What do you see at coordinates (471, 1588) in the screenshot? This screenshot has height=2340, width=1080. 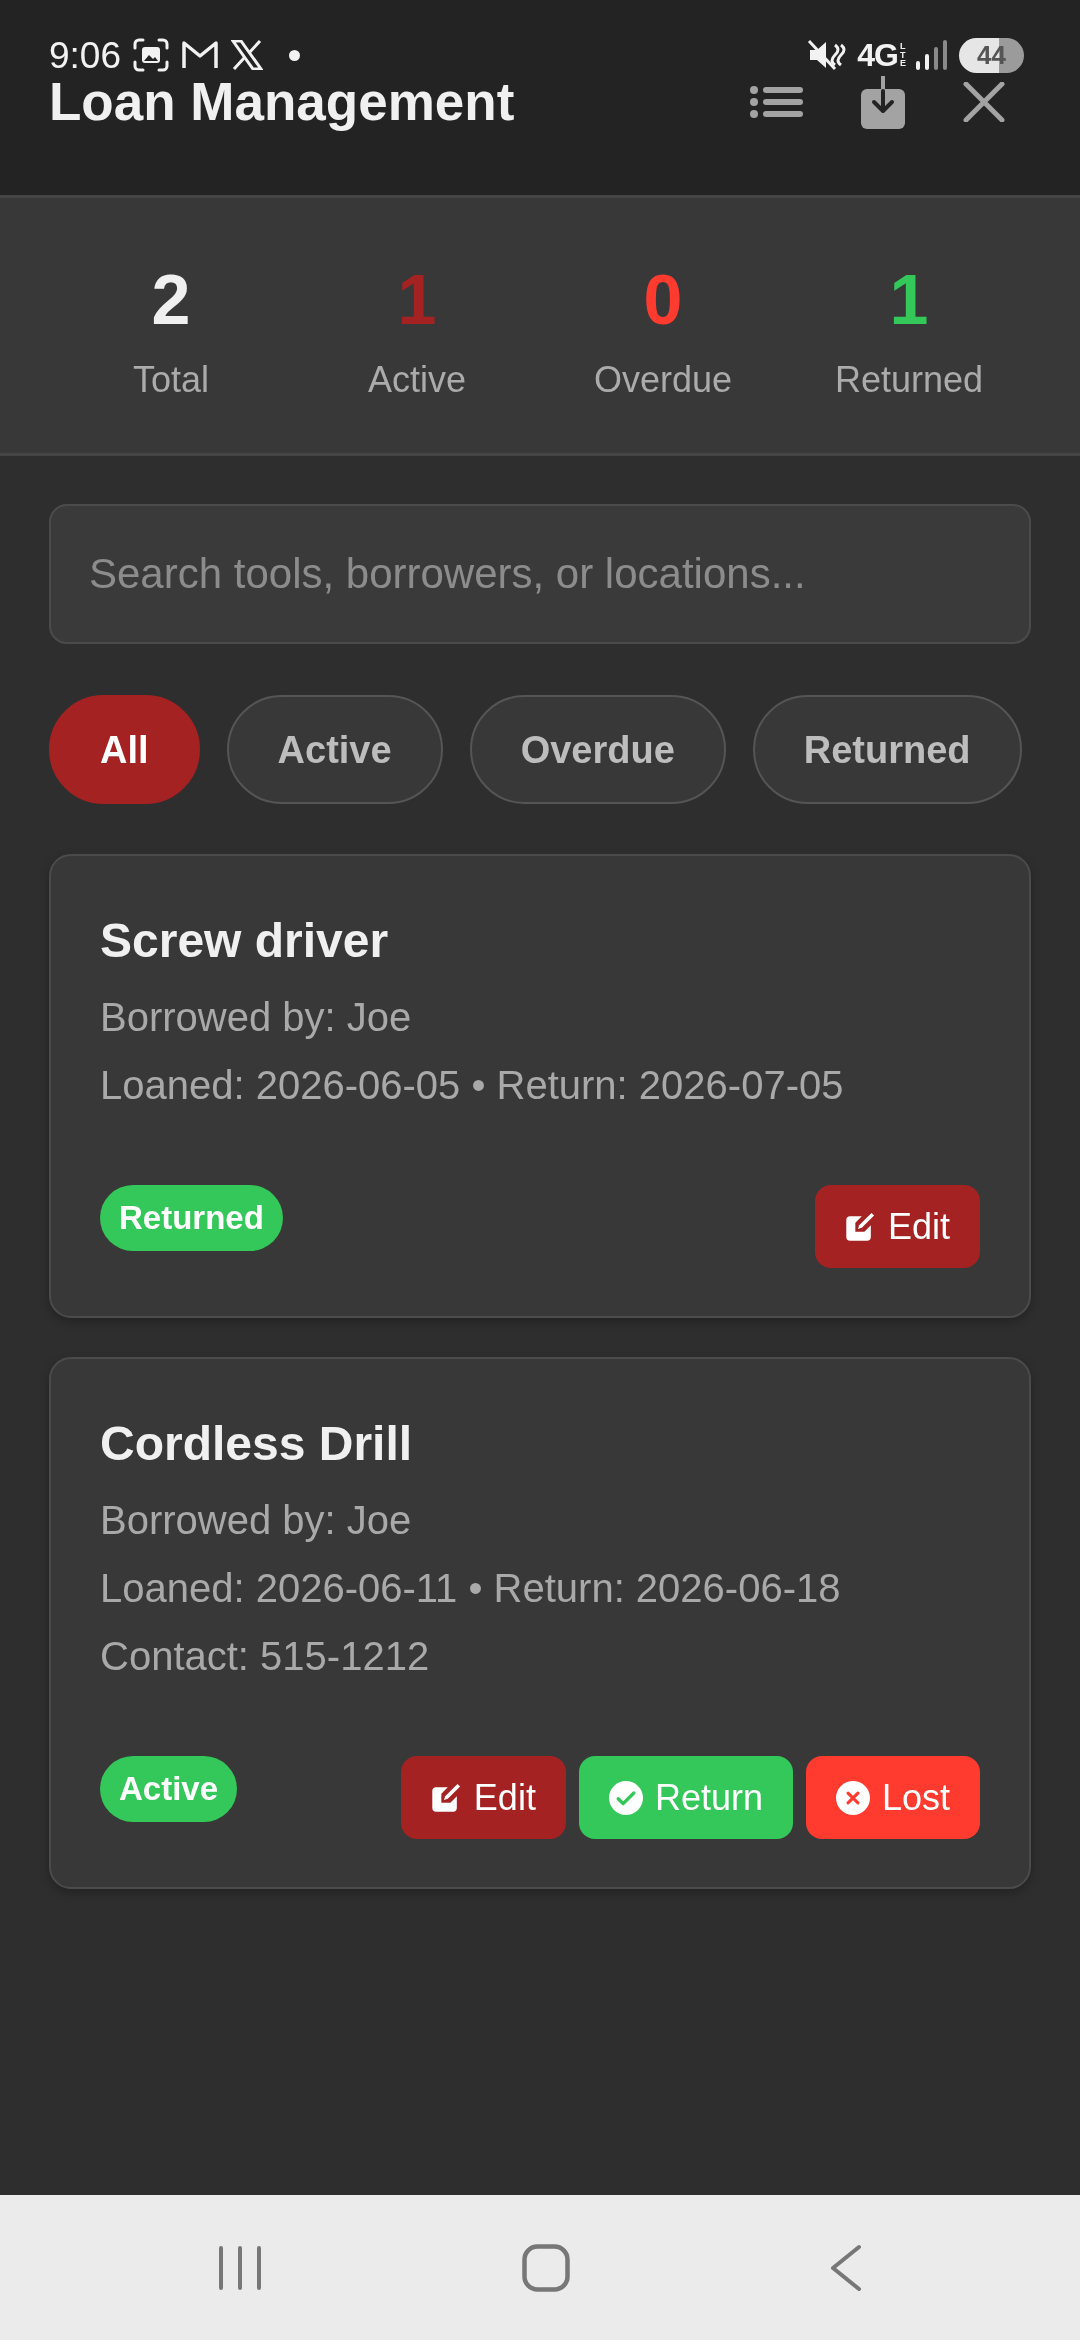 I see `loan-detail: Loaned: 2026-06-11 • Return: 2026-06-18` at bounding box center [471, 1588].